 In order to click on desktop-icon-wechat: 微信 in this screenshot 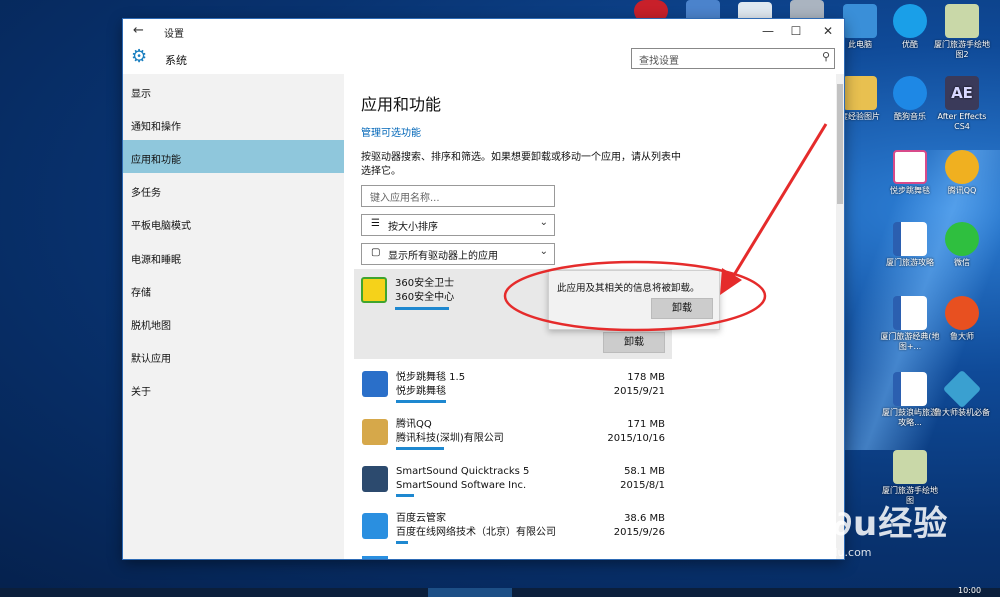, I will do `click(962, 245)`.